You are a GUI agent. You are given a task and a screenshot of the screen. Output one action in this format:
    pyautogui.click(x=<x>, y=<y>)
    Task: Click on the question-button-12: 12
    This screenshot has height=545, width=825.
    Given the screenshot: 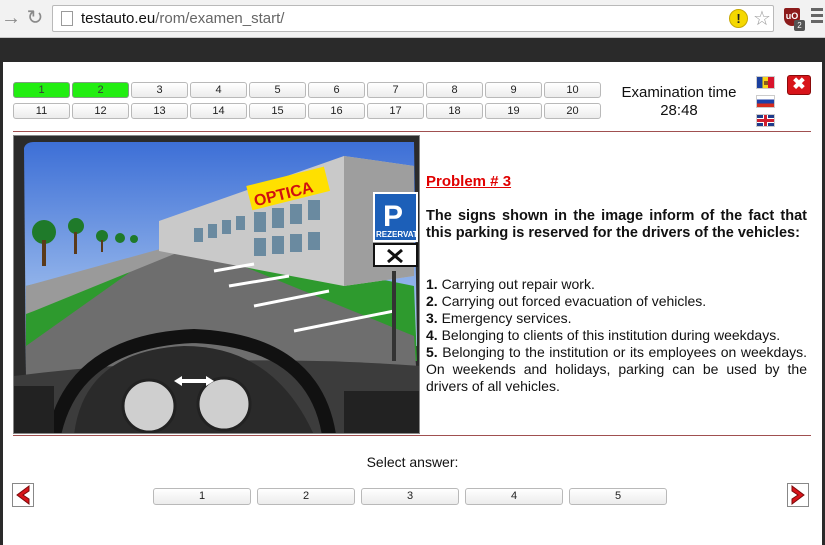 What is the action you would take?
    pyautogui.click(x=100, y=111)
    